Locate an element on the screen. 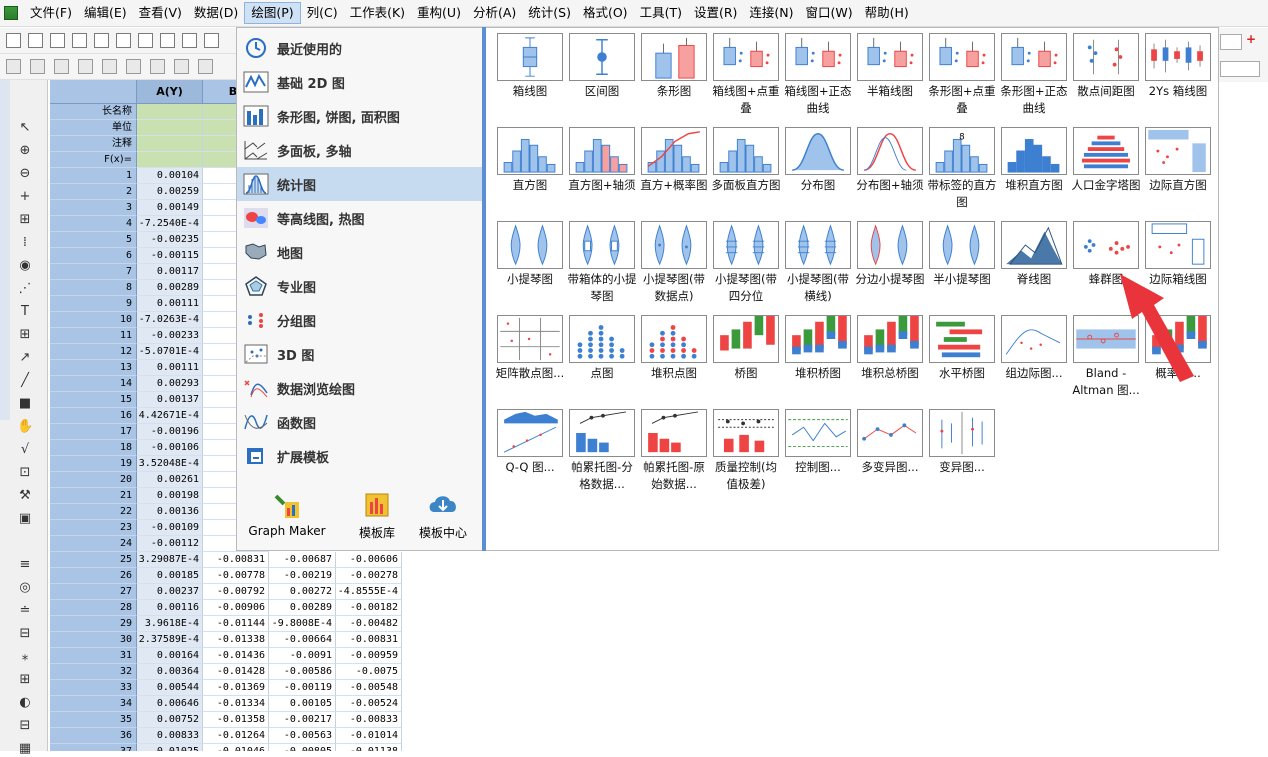  cell-d: -0.00182 is located at coordinates (369, 608).